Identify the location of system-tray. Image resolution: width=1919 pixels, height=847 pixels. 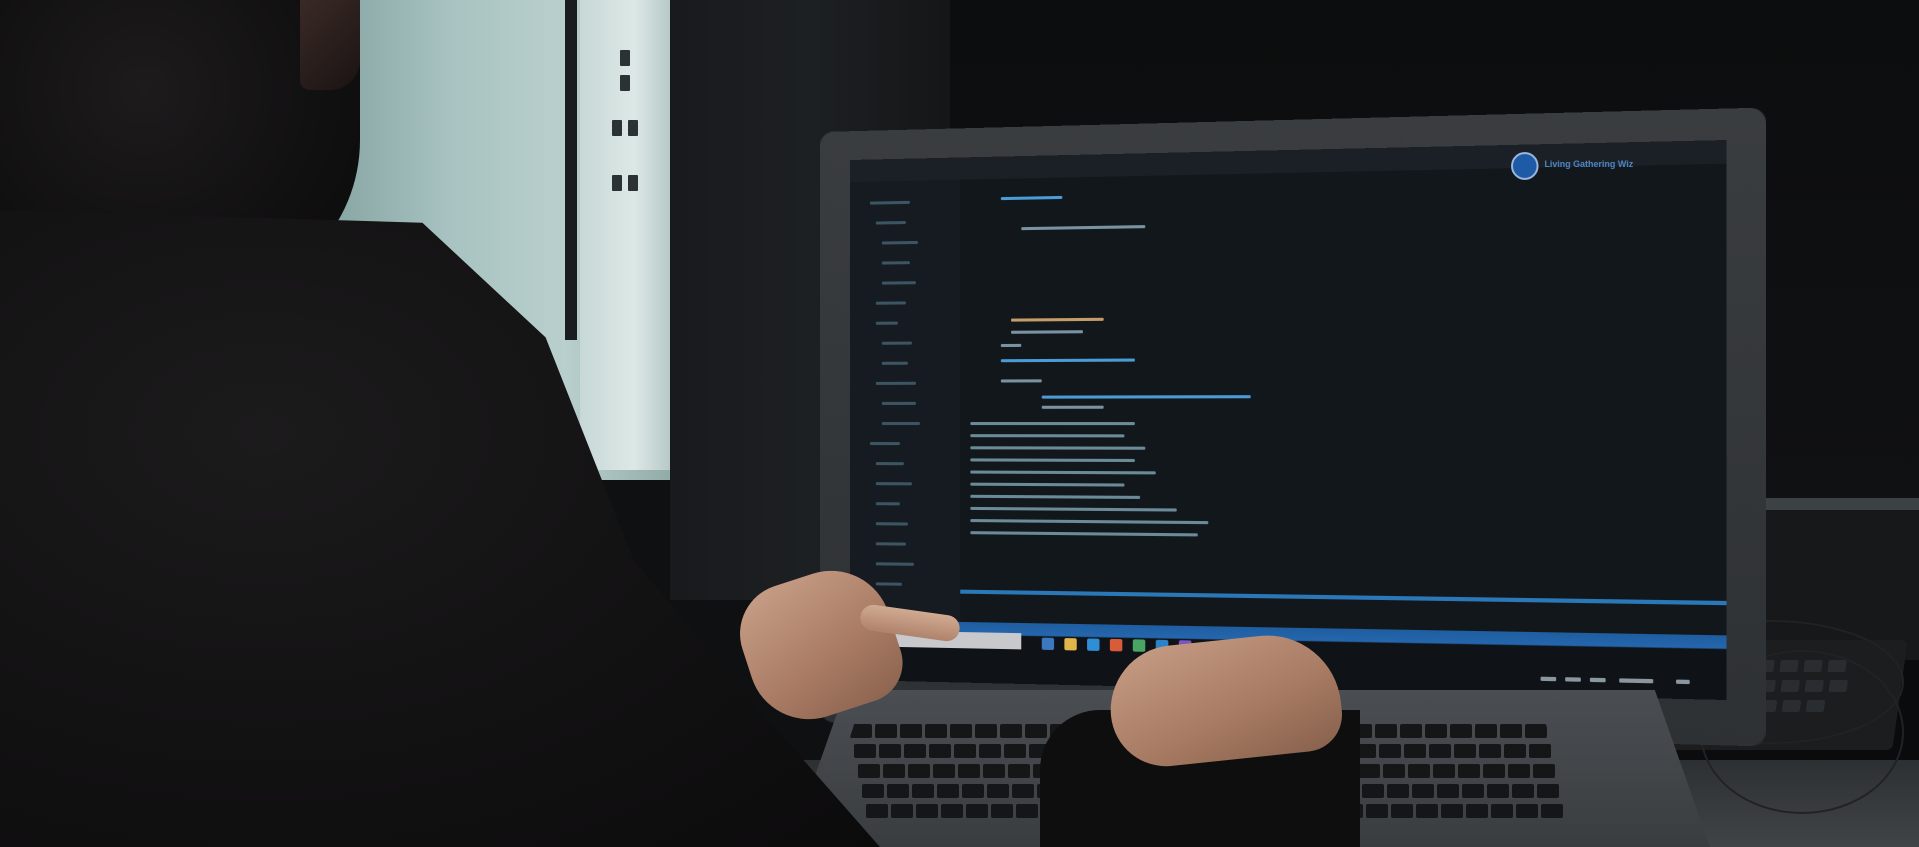
(1626, 681).